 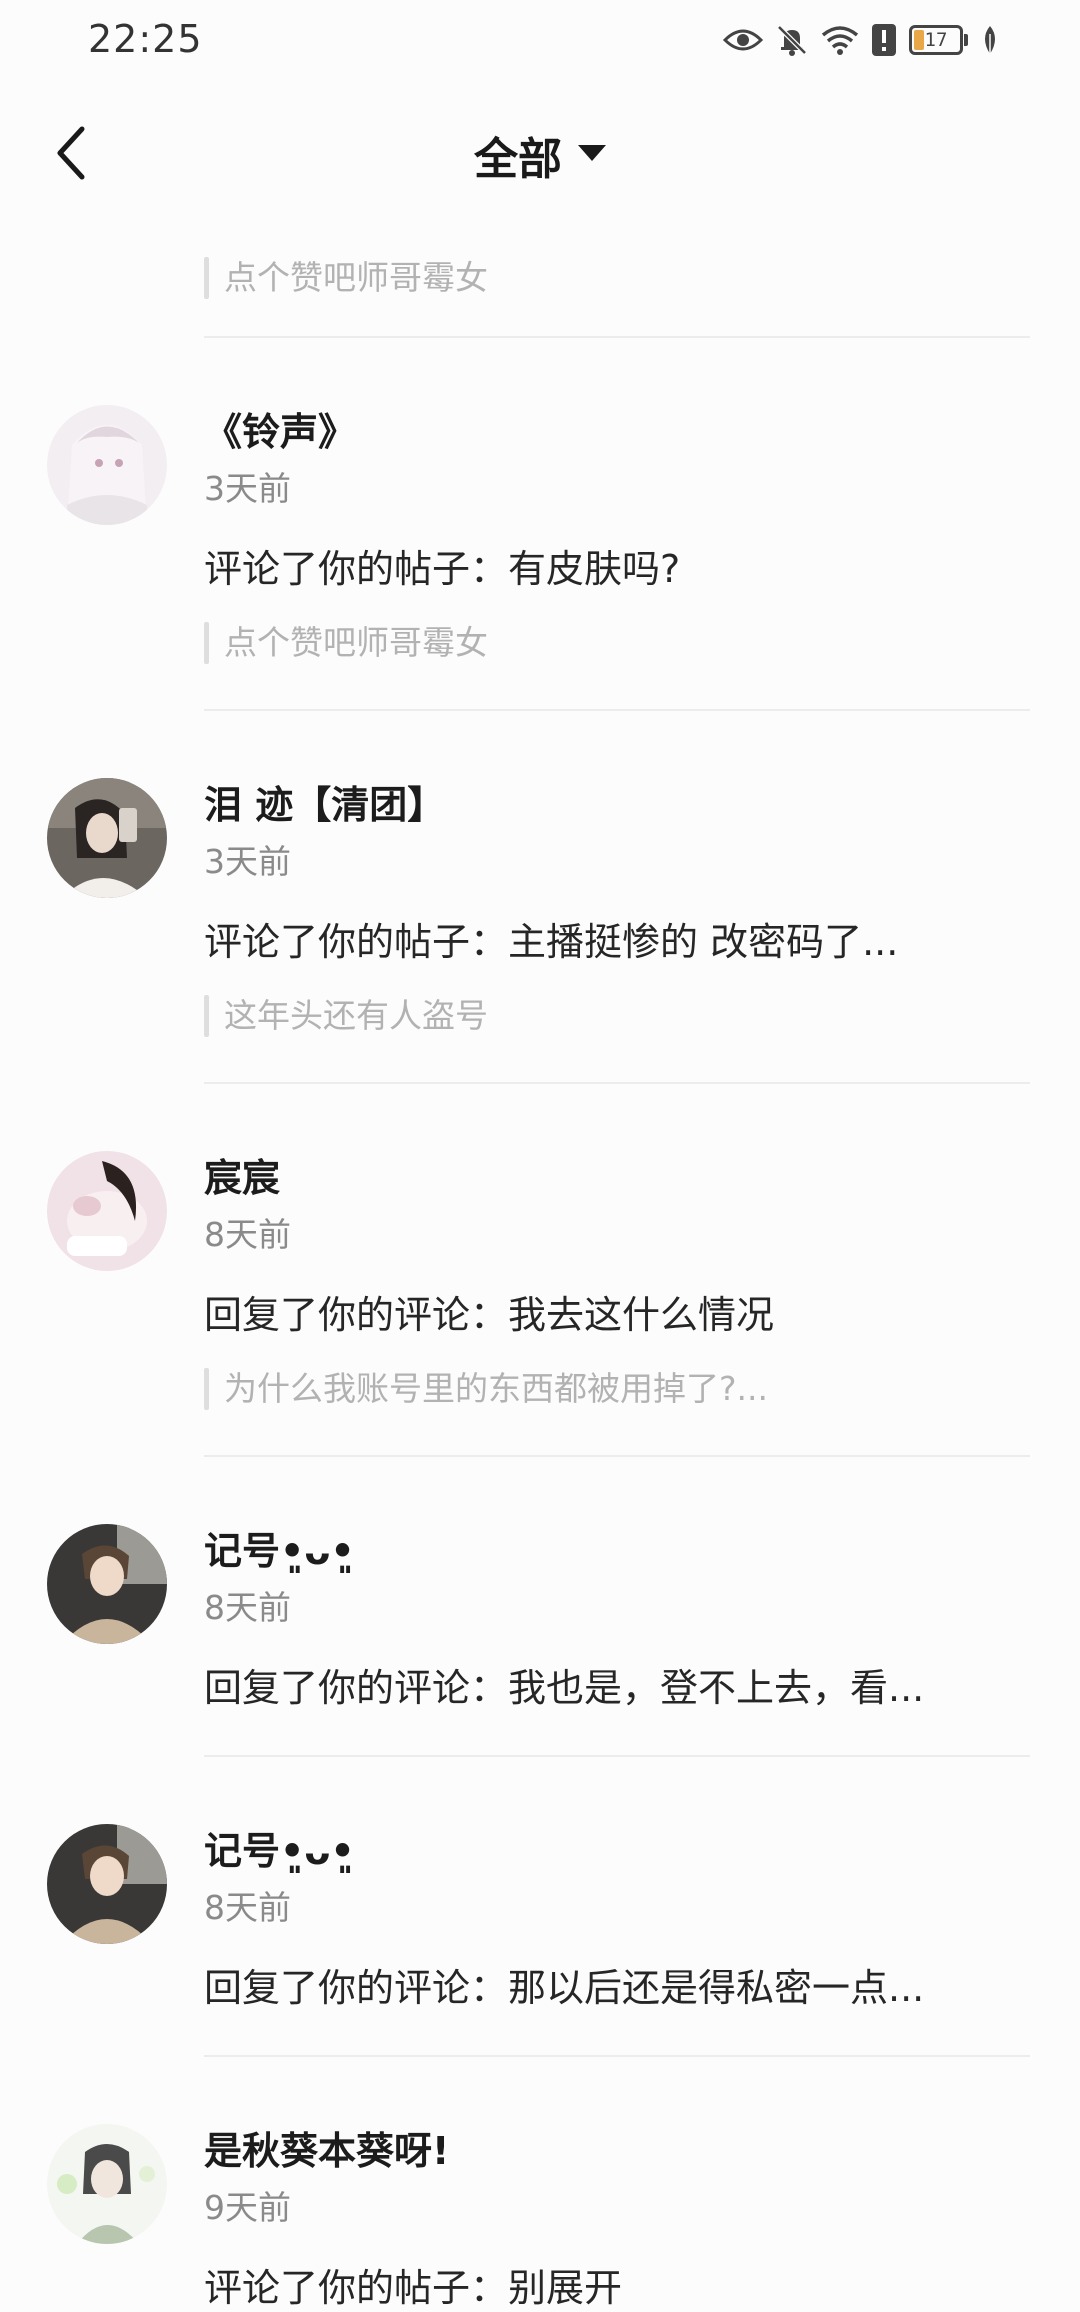 I want to click on username: 宸宸, so click(x=617, y=1178).